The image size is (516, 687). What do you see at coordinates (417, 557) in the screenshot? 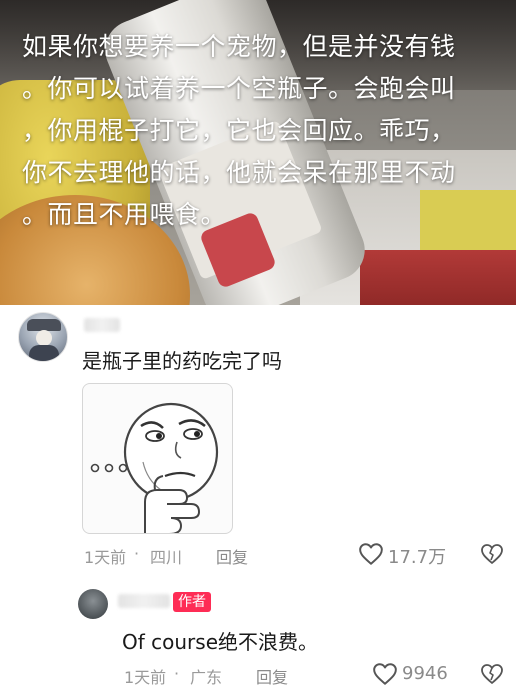
I see `like-count: 17.7万` at bounding box center [417, 557].